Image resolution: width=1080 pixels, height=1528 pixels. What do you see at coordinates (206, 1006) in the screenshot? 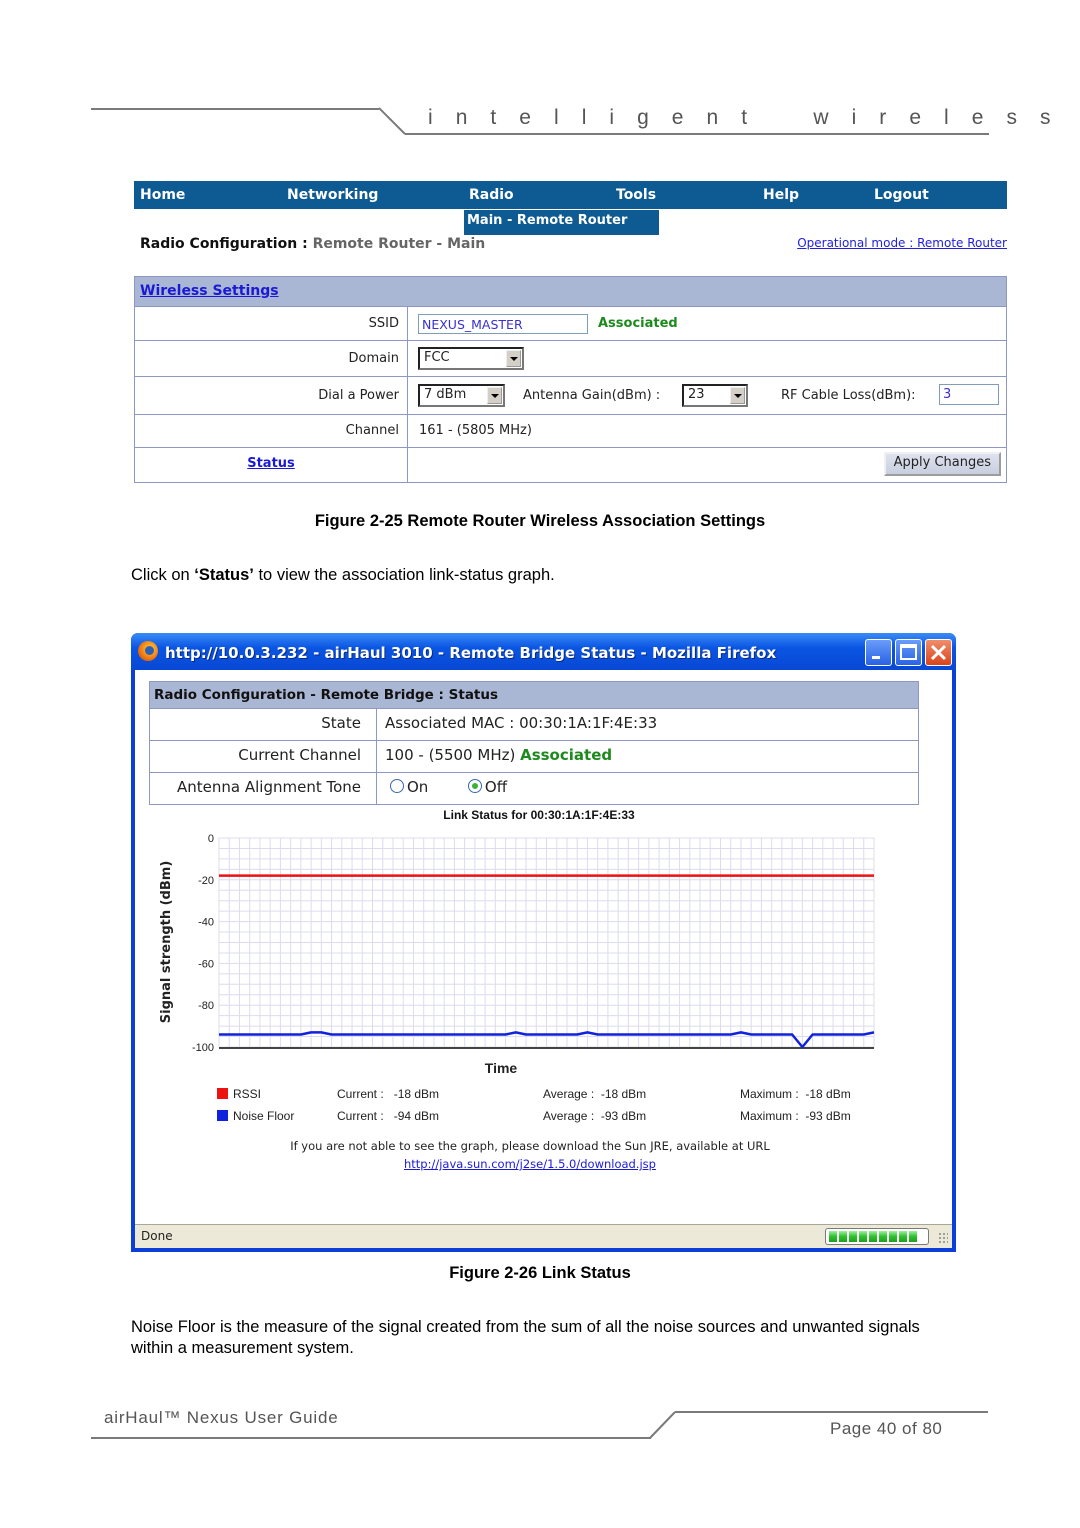
I see `y-tick-label: -80` at bounding box center [206, 1006].